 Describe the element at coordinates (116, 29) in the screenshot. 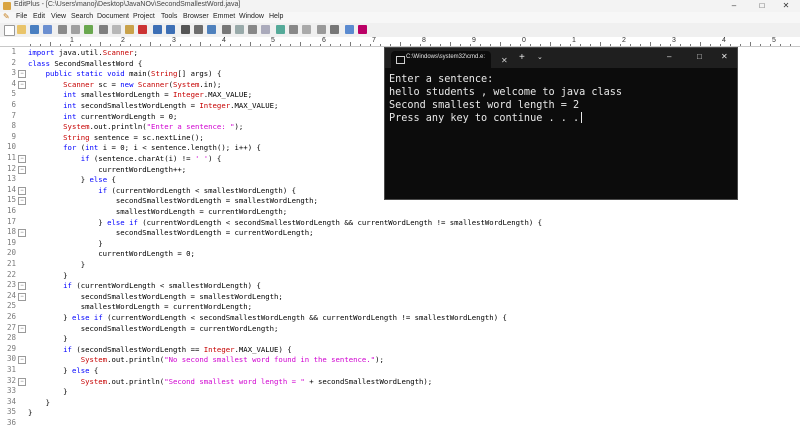

I see `copy-icon` at that location.